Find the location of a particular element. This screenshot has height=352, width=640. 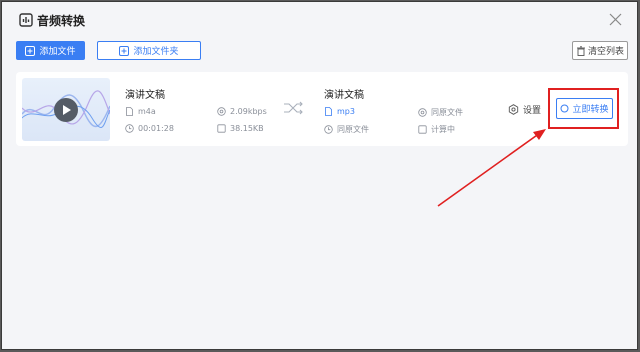

target-format: mp3 is located at coordinates (339, 111).